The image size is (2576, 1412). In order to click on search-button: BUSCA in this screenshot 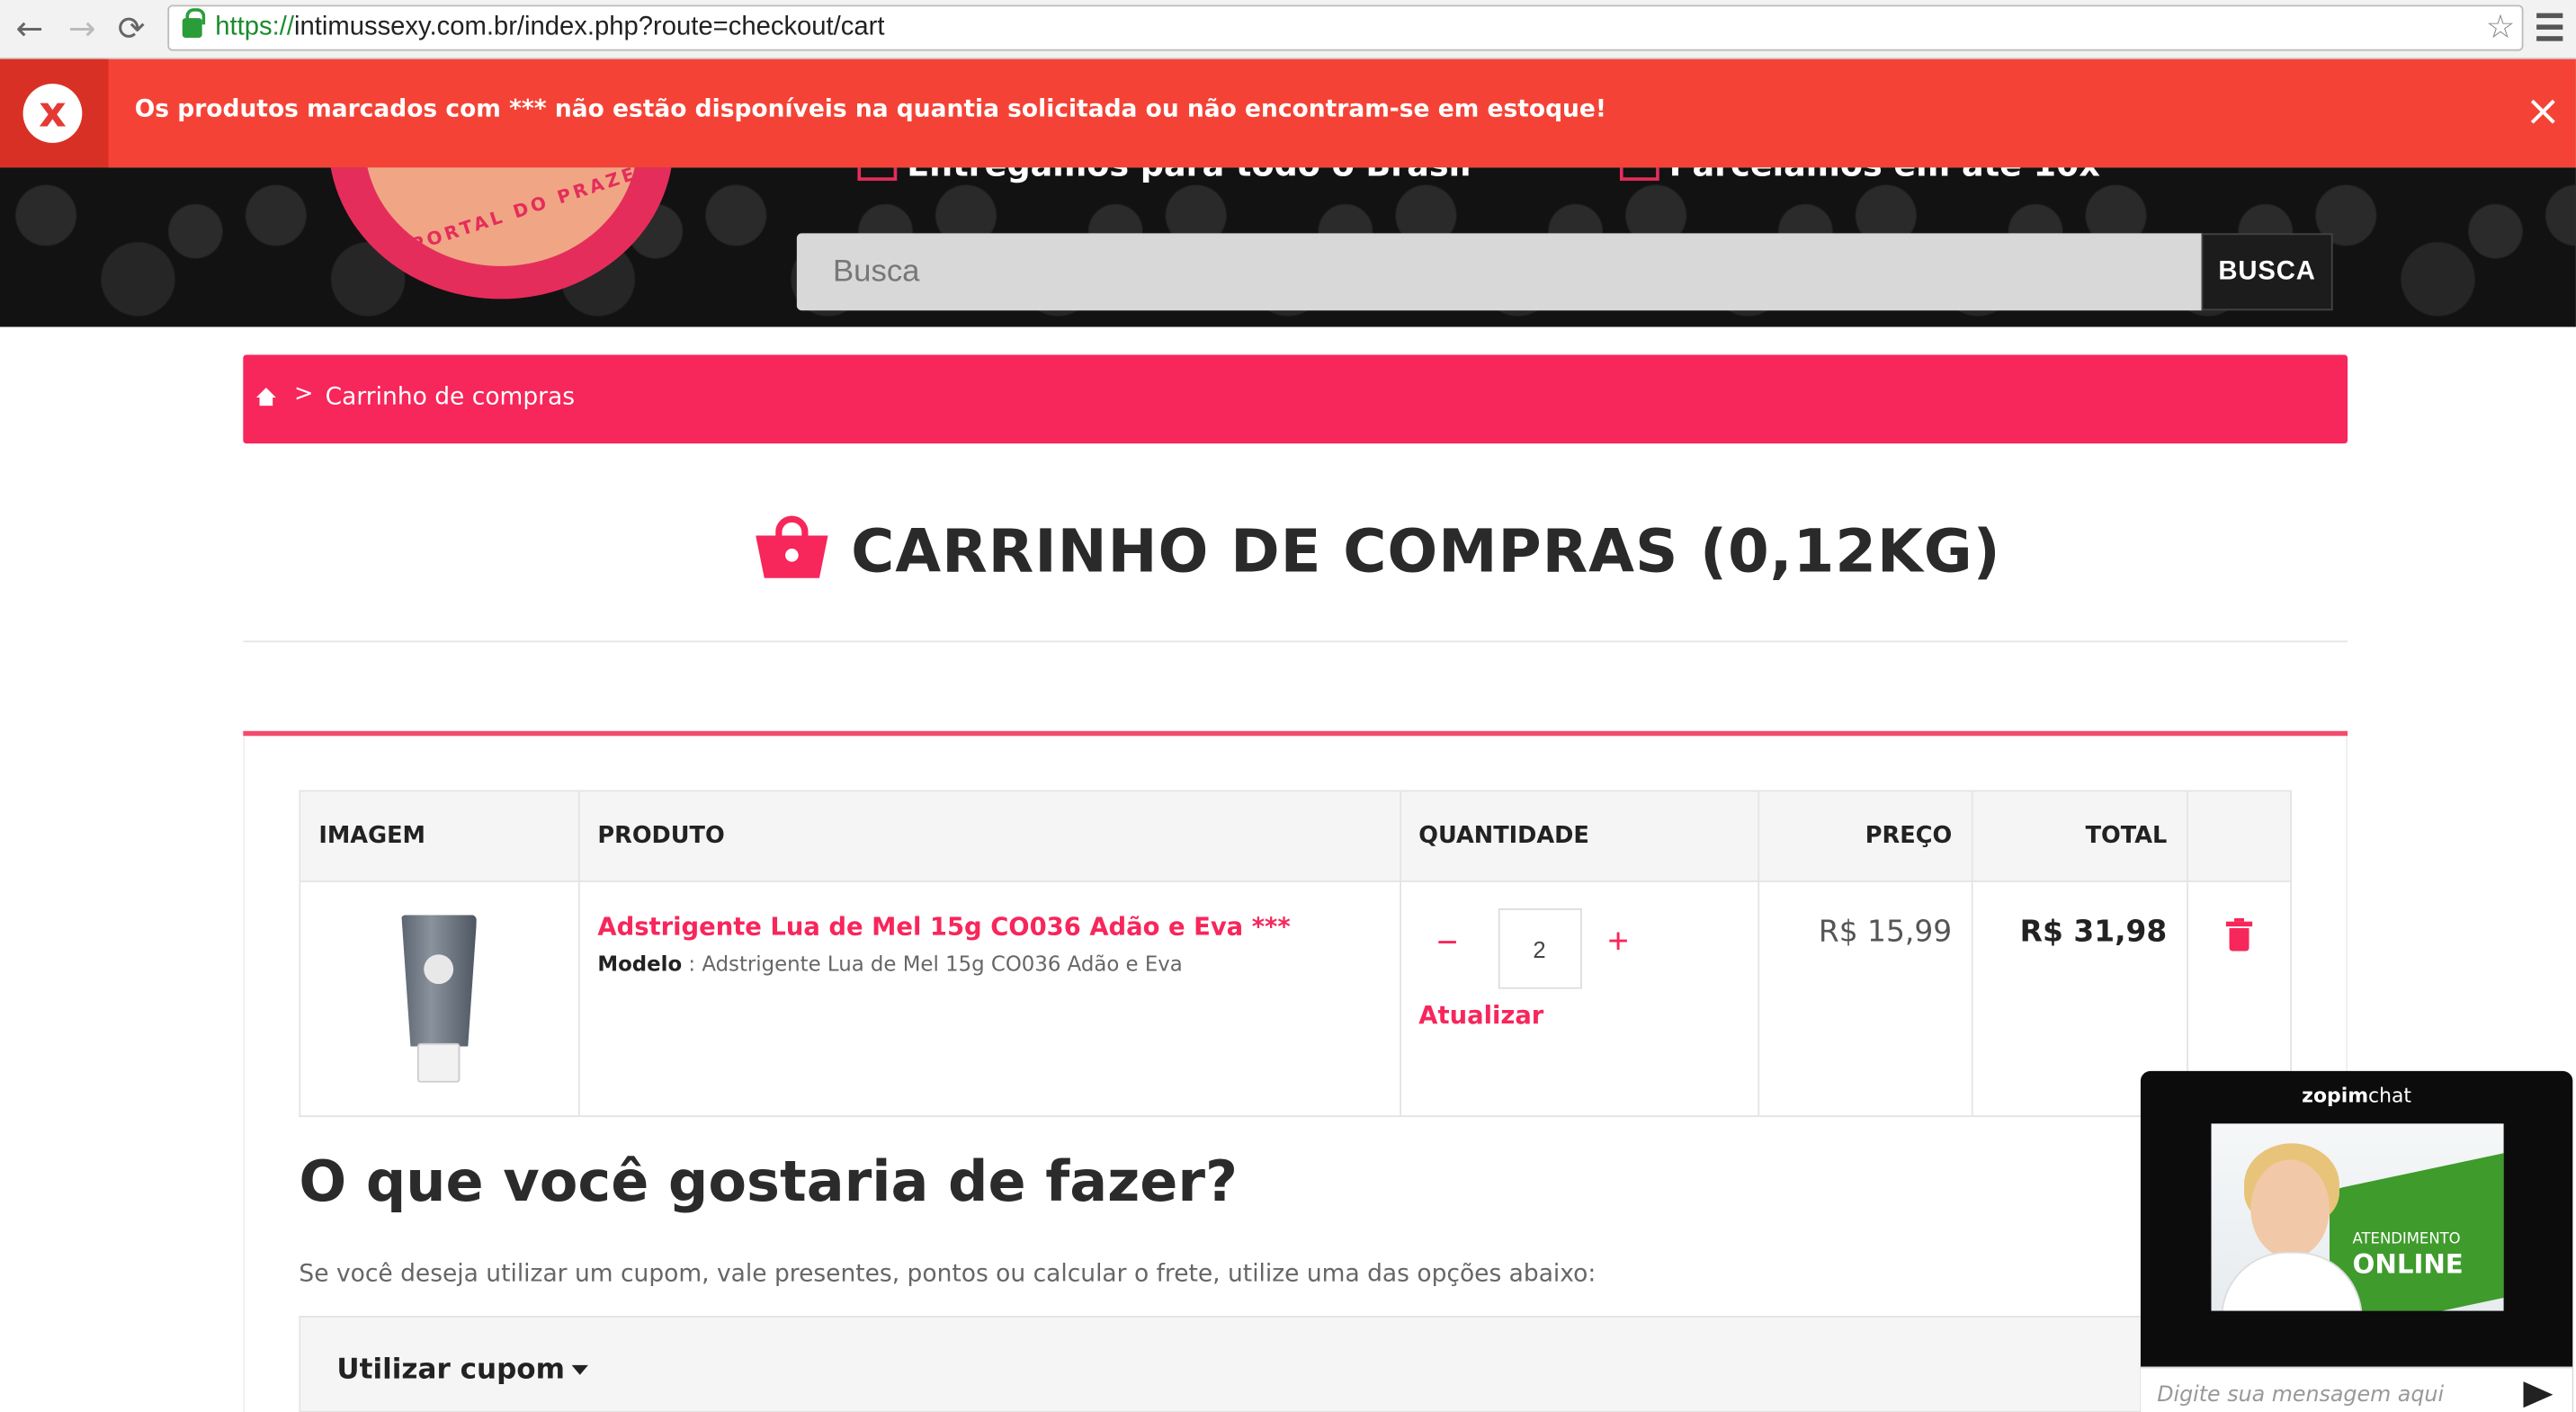, I will do `click(2267, 272)`.